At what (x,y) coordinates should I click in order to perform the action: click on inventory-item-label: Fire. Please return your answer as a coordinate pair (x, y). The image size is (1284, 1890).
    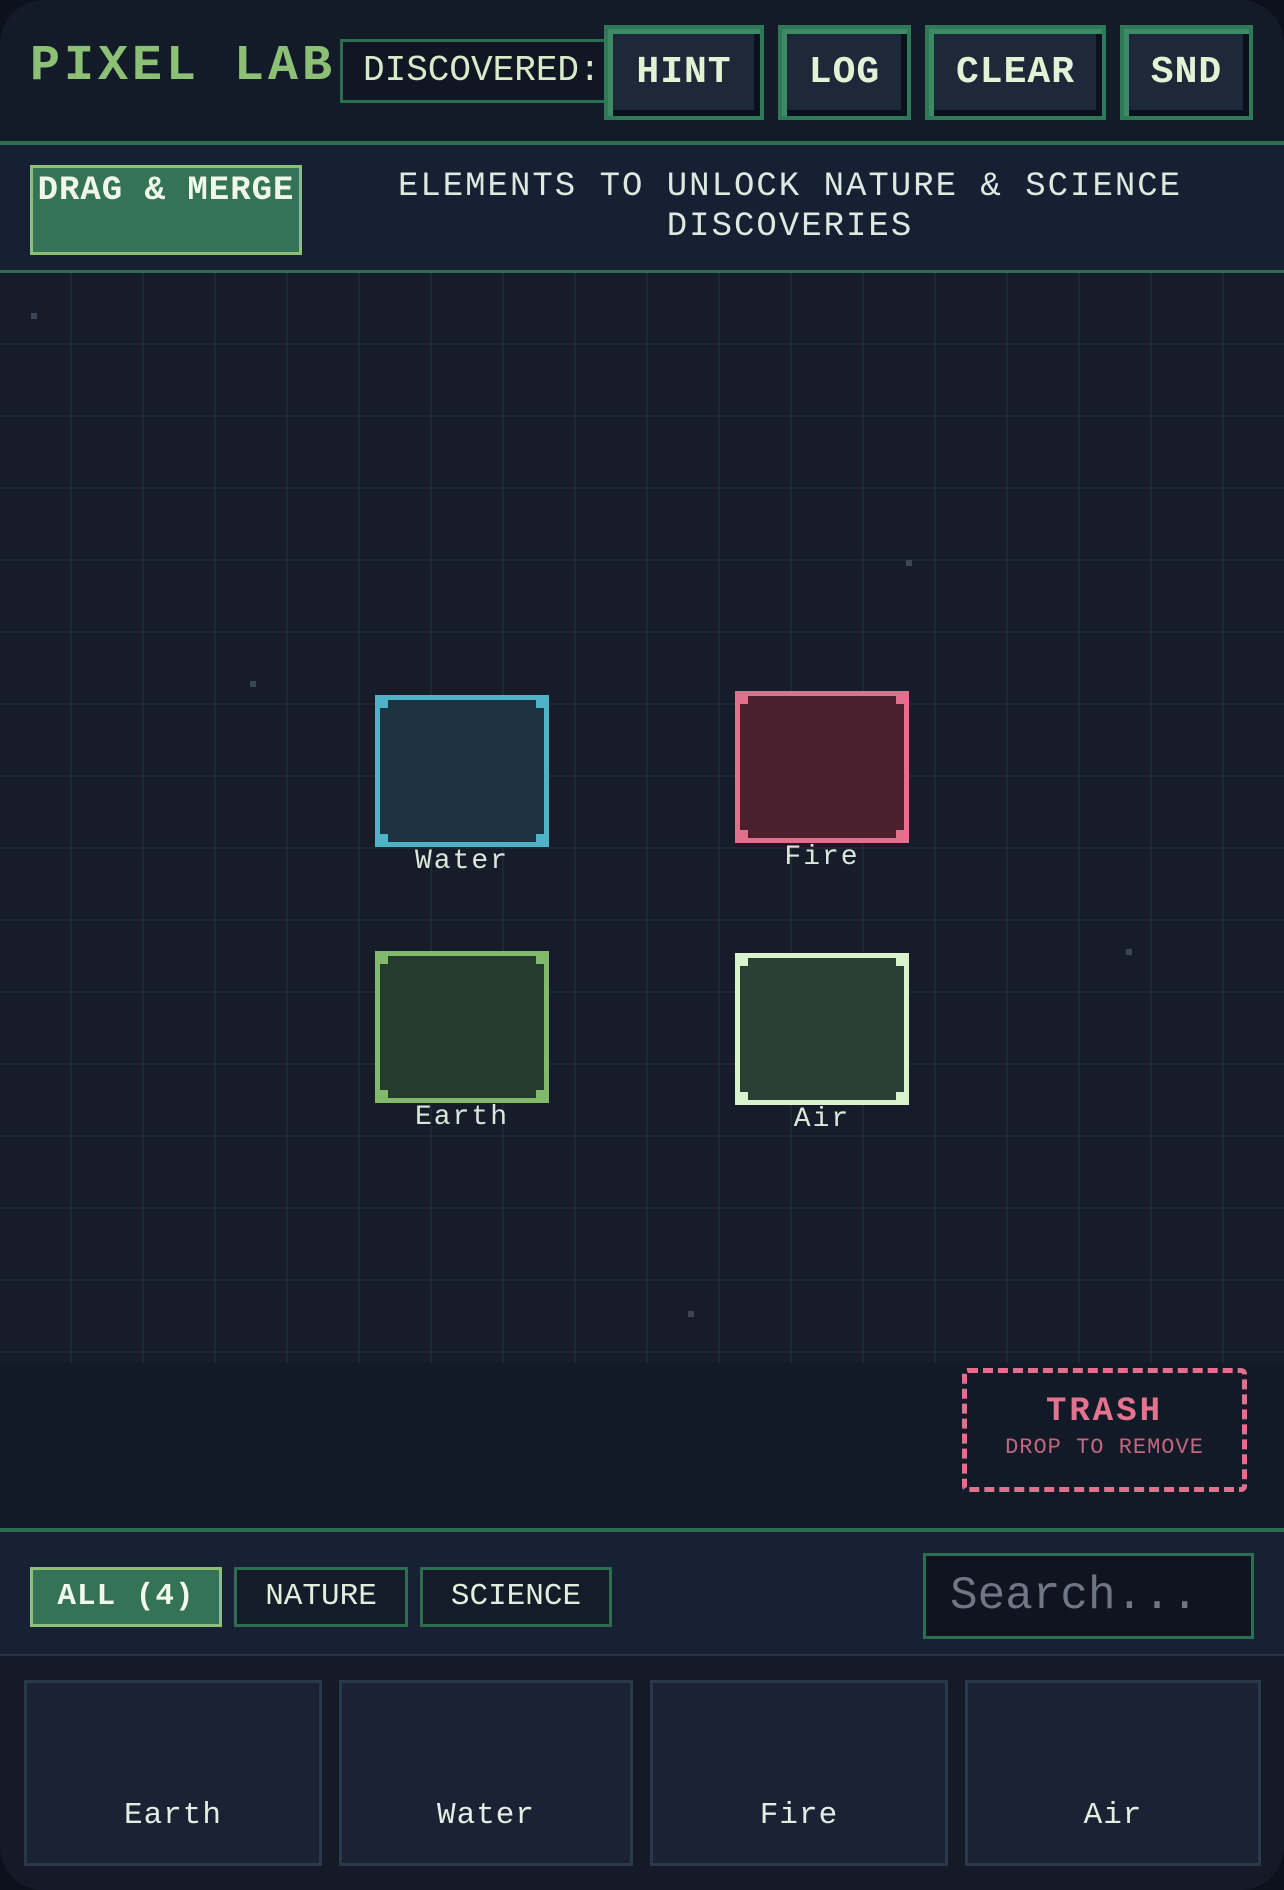
    Looking at the image, I should click on (799, 1815).